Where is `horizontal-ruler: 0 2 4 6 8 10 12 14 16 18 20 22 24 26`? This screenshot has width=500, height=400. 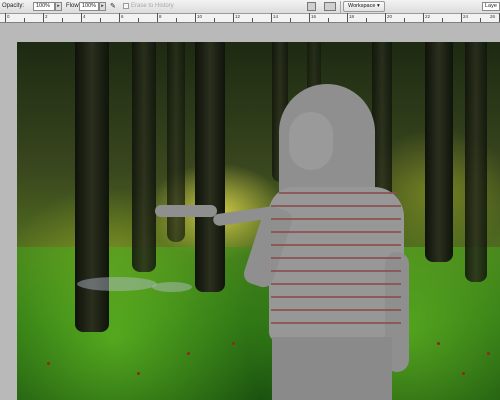
horizontal-ruler: 0 2 4 6 8 10 12 14 16 18 20 22 24 26 is located at coordinates (250, 18).